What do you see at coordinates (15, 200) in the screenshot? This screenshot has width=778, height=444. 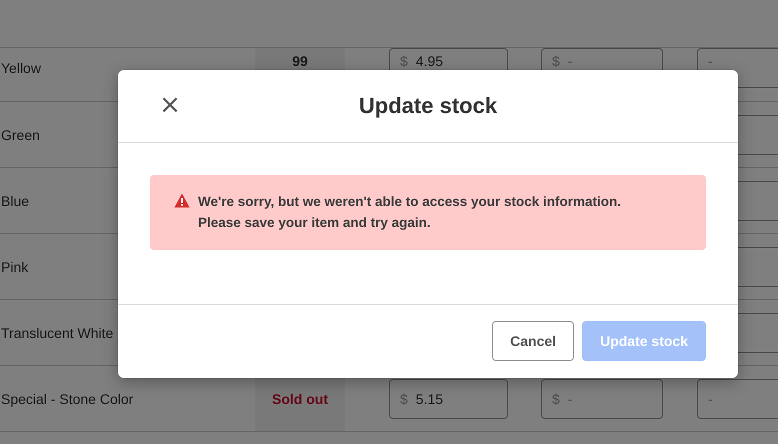 I see `product-name: Blue` at bounding box center [15, 200].